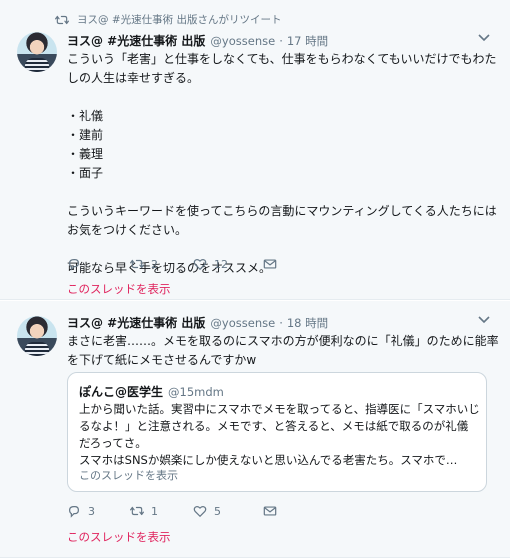  Describe the element at coordinates (279, 409) in the screenshot. I see `quoted-text-line: 上から聞いた話。実習中にスマホでメモを取ってると、指導医に「スマホいじ` at that location.